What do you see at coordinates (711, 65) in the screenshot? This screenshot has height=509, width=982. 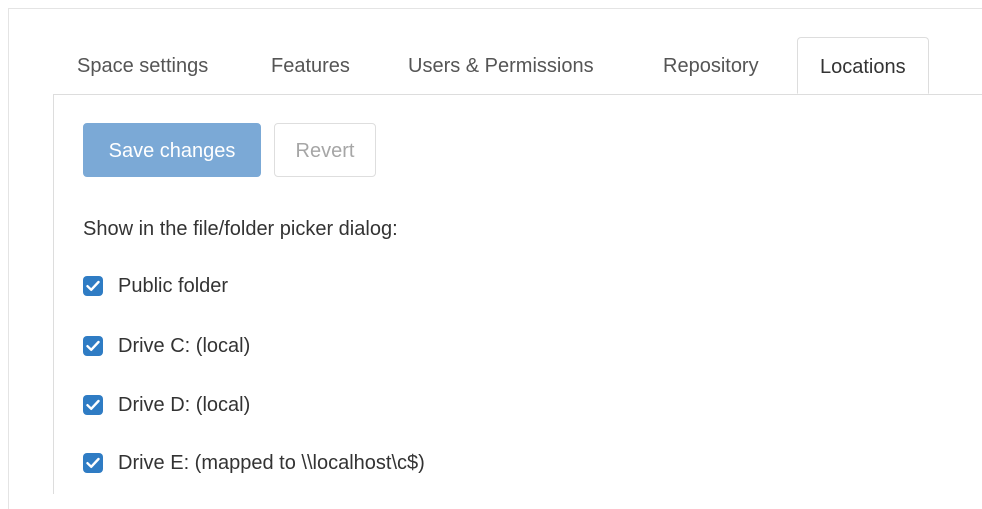 I see `tab-repository: Repository` at bounding box center [711, 65].